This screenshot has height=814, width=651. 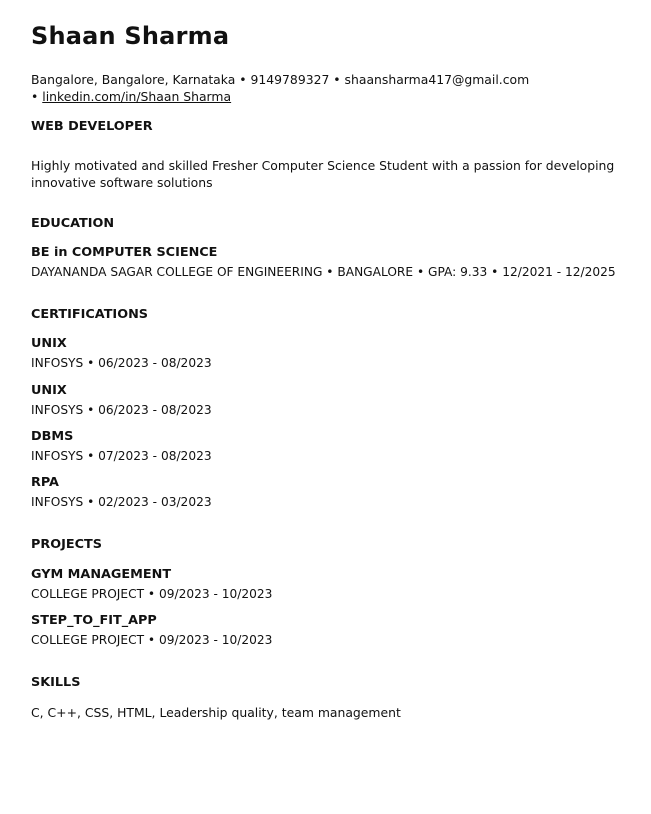 I want to click on certification-meta: INFOSYS • 02/2023 - 03/2023, so click(x=121, y=502).